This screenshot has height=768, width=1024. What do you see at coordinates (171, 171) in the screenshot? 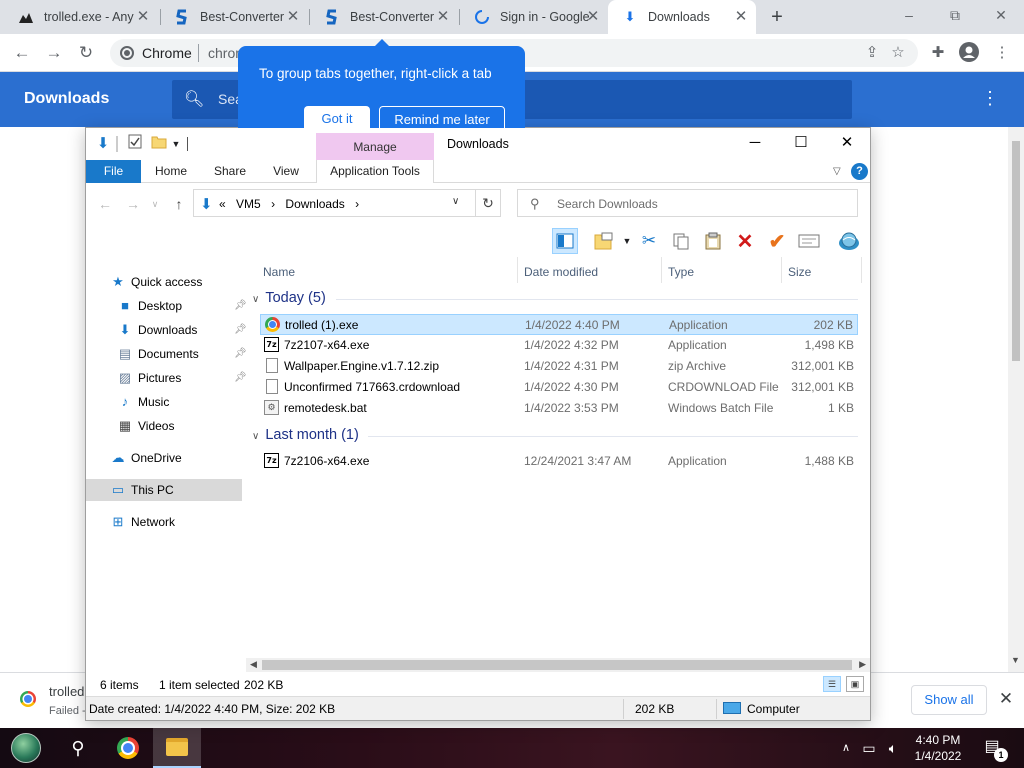
I see `tab-home: Home` at bounding box center [171, 171].